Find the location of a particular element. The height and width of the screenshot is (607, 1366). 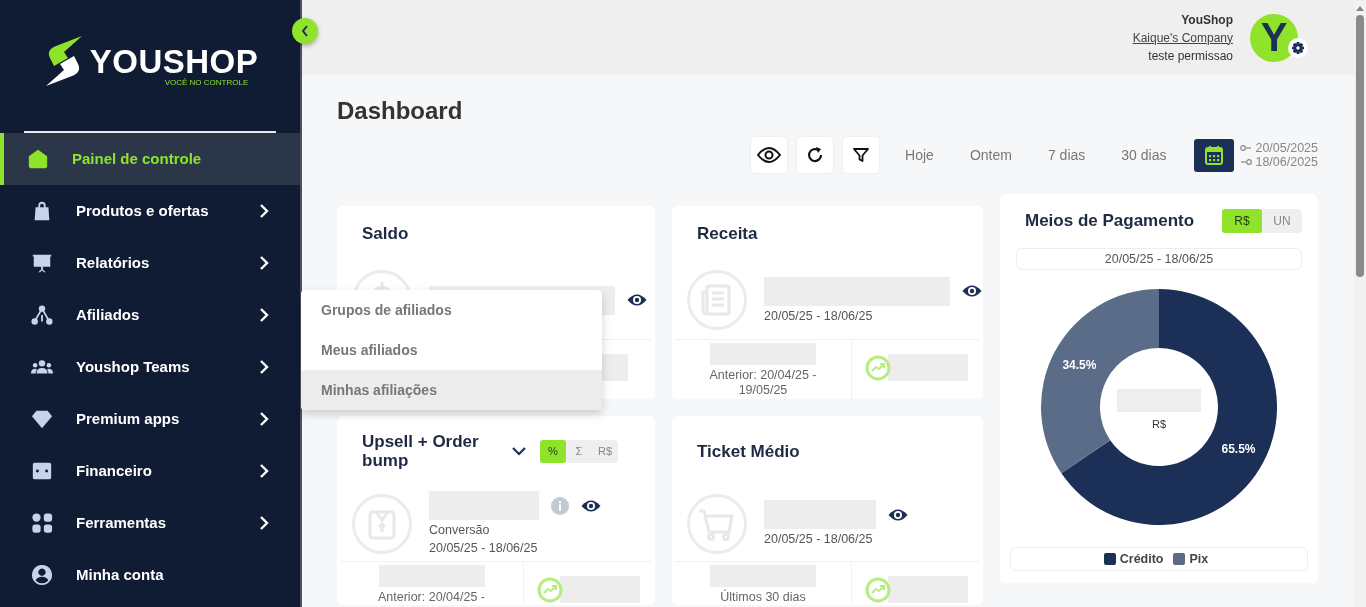

data-label: 65.5% is located at coordinates (1238, 449).